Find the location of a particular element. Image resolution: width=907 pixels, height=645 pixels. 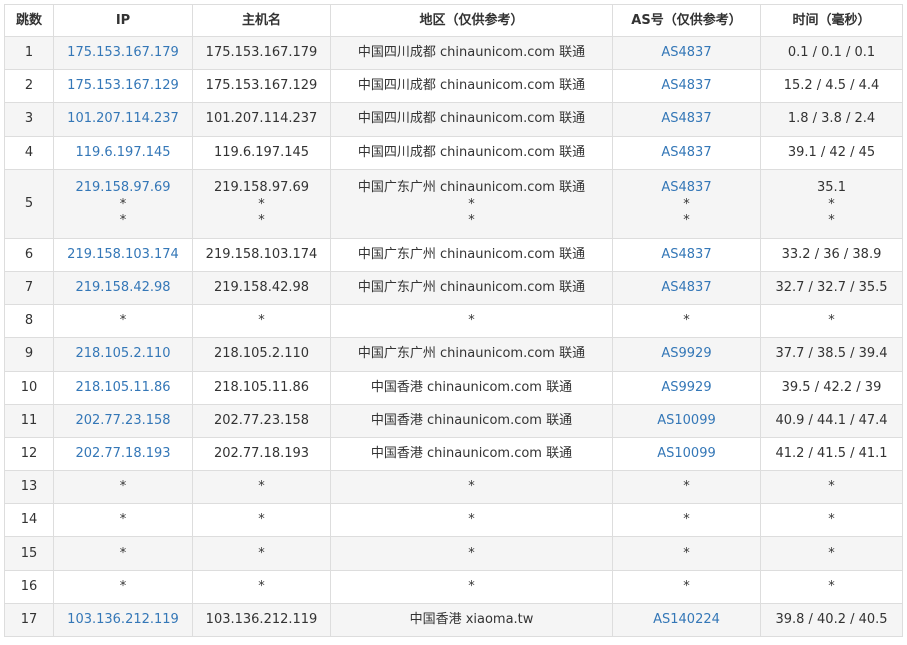

table-row: 8 * * * * * is located at coordinates (453, 321).